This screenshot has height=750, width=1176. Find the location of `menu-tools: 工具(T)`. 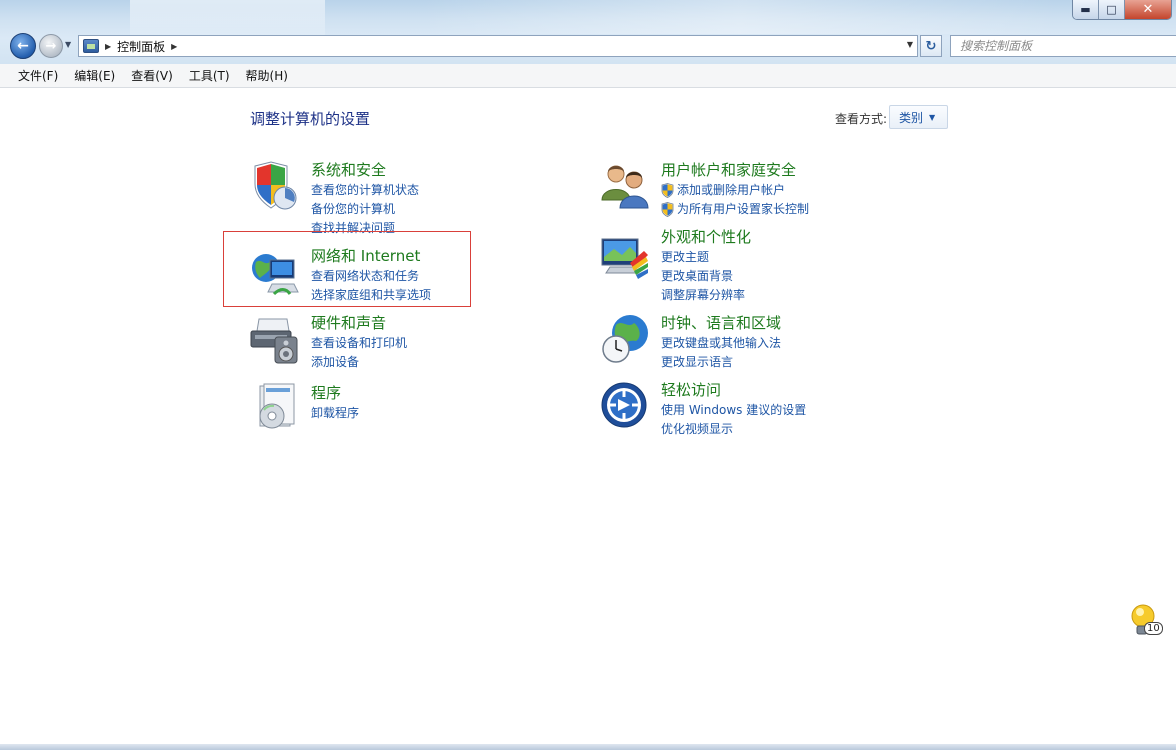

menu-tools: 工具(T) is located at coordinates (209, 75).